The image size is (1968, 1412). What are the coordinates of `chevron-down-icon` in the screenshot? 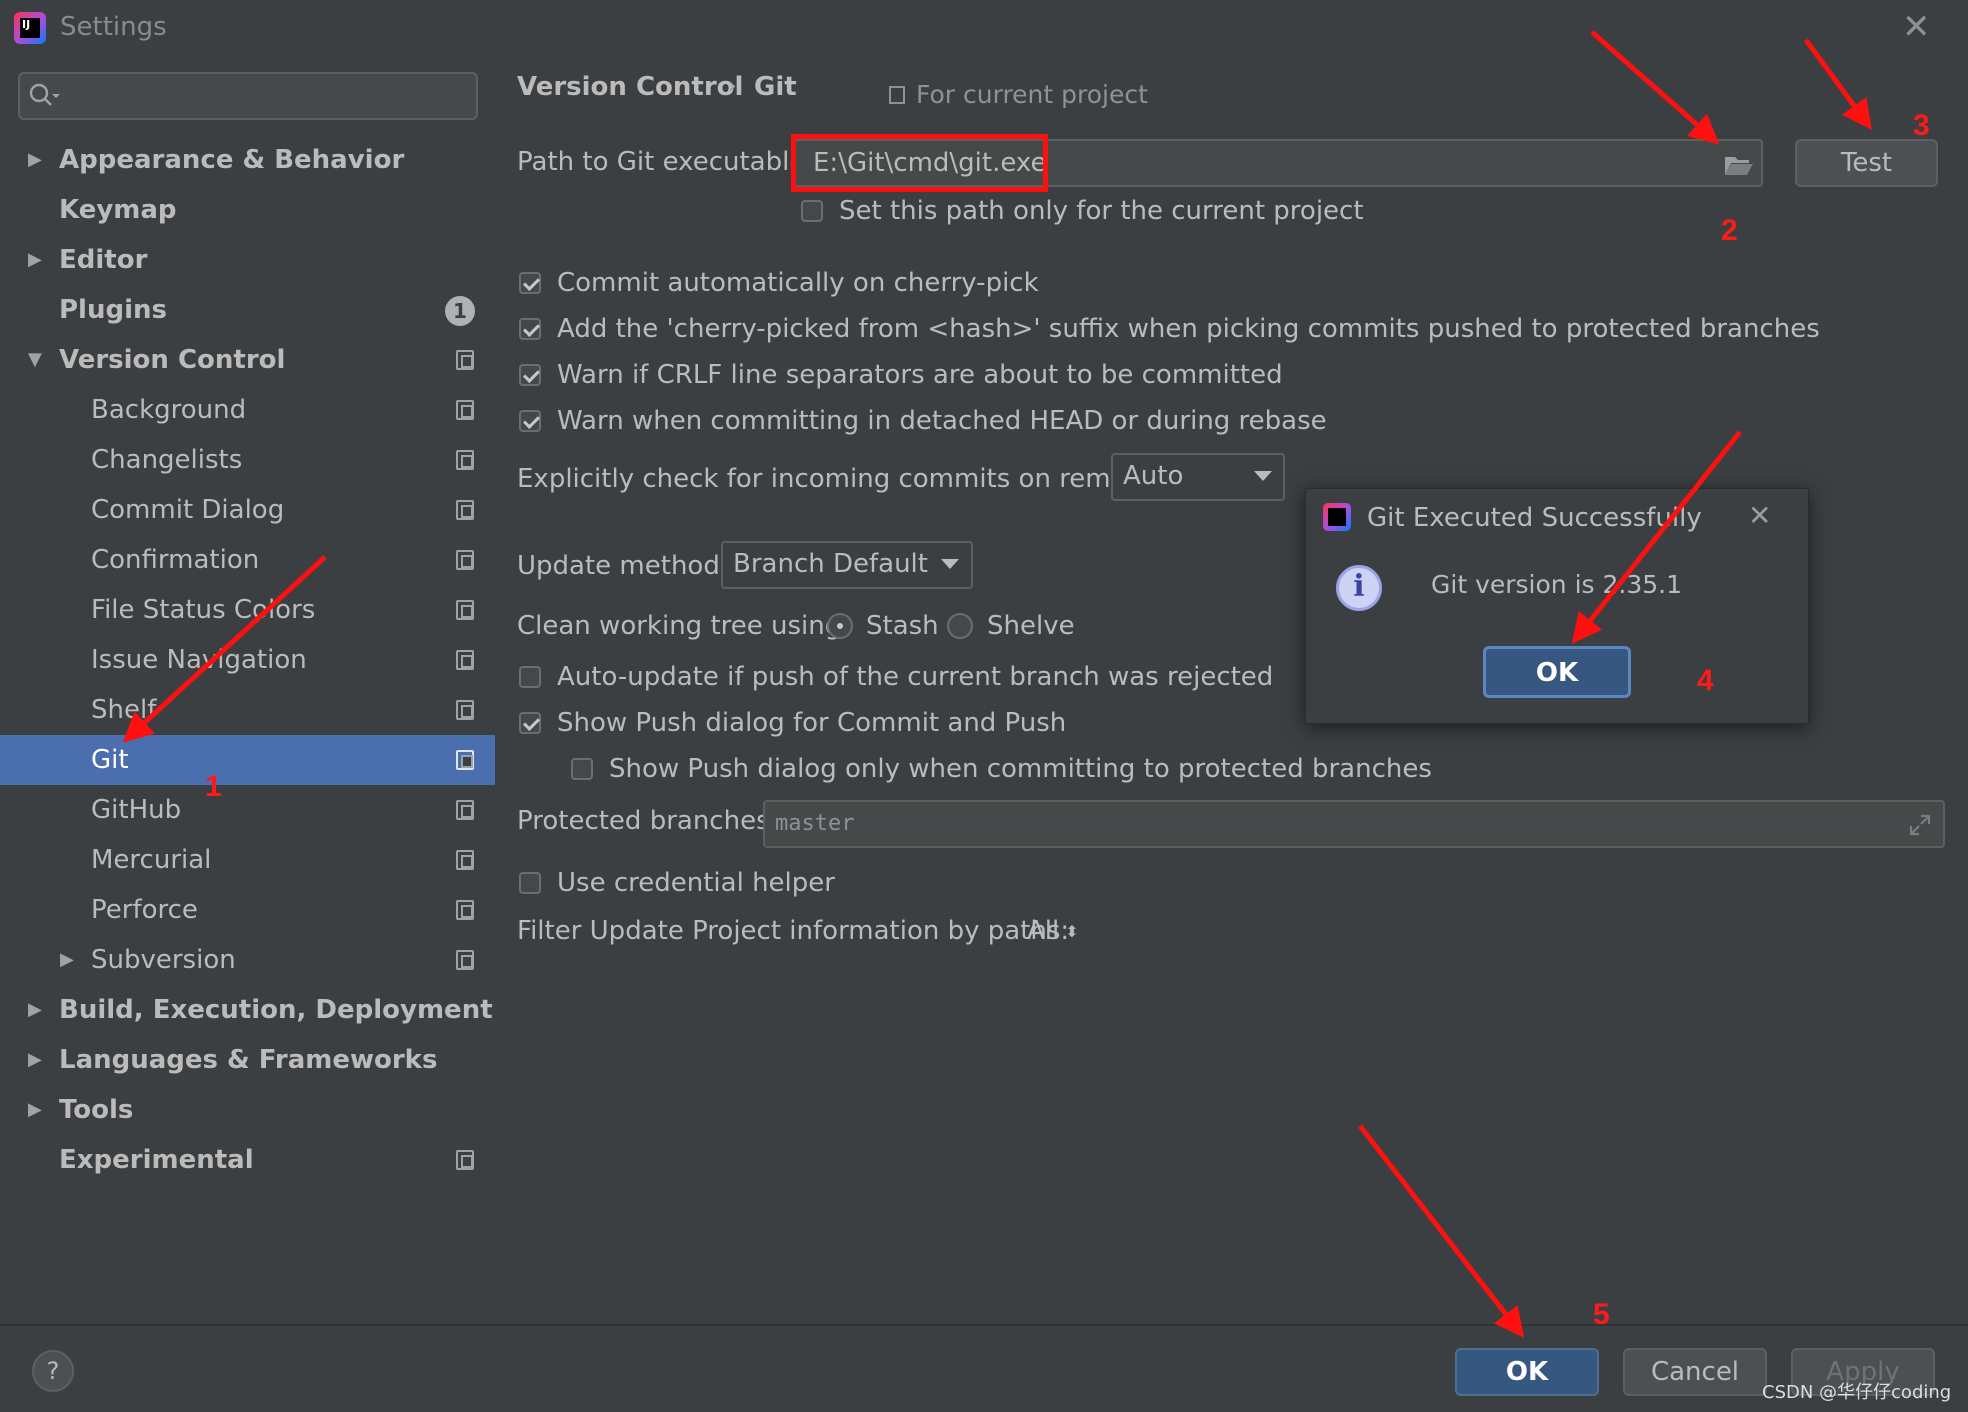 It's located at (1263, 476).